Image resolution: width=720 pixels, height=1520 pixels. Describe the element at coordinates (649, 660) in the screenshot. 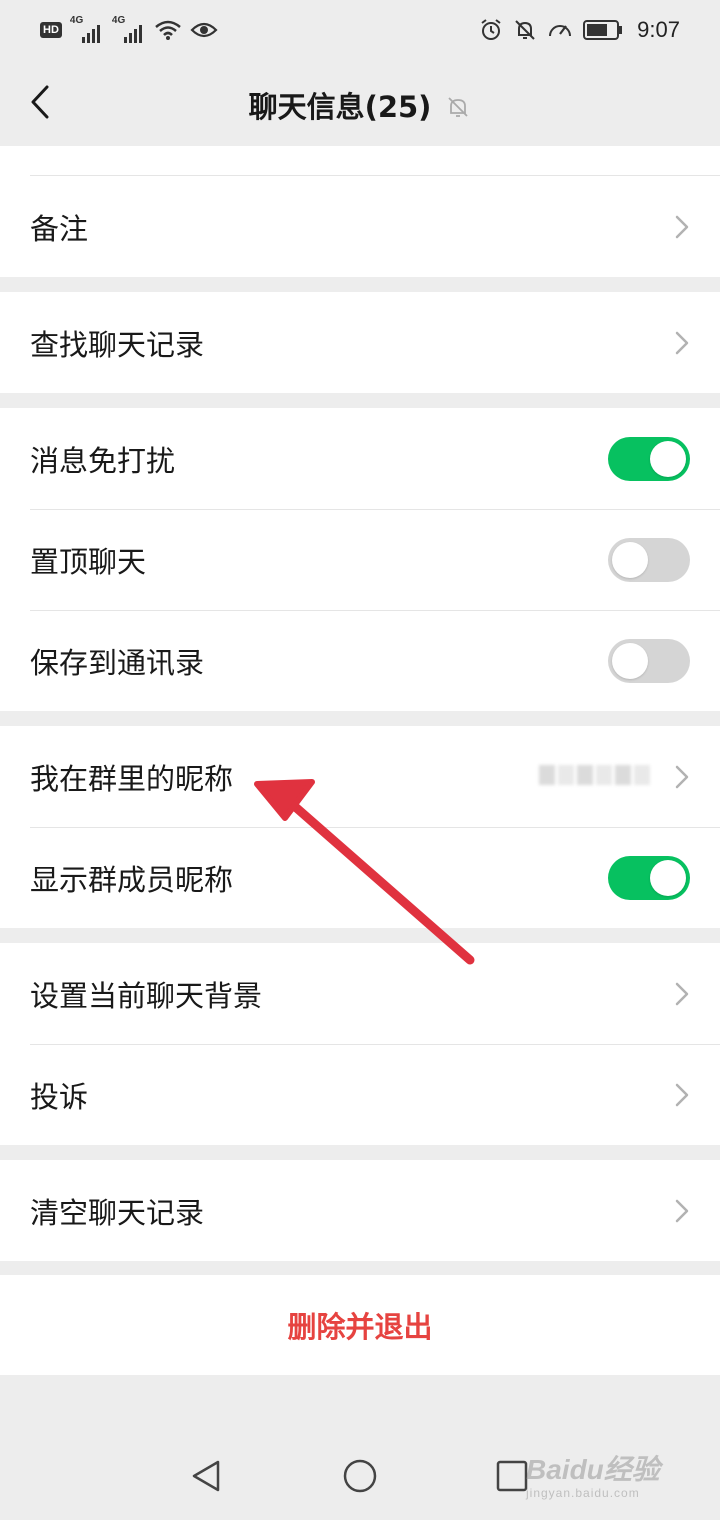

I see `save-contacts-toggle` at that location.